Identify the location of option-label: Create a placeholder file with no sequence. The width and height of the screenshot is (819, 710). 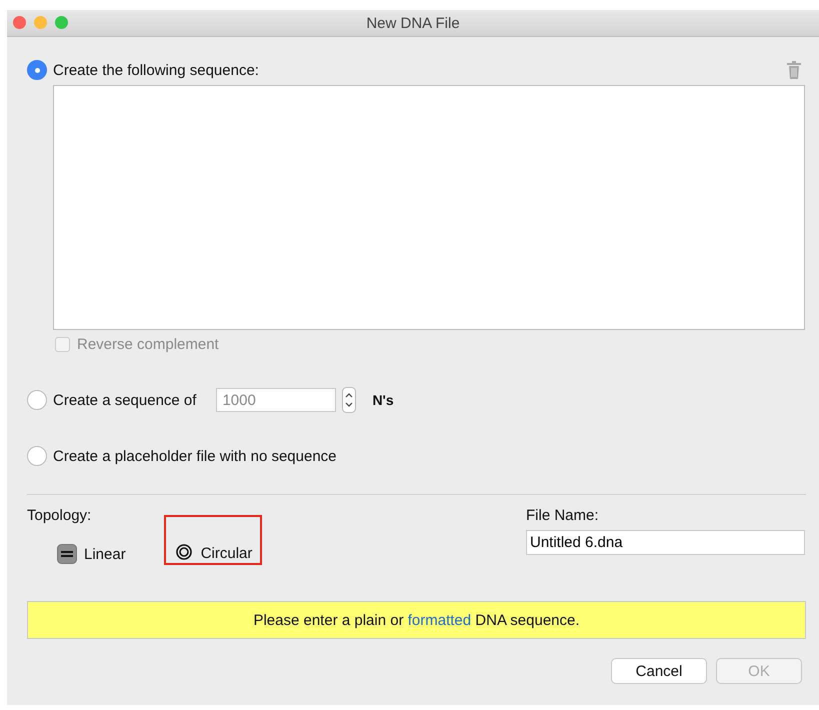
(195, 456).